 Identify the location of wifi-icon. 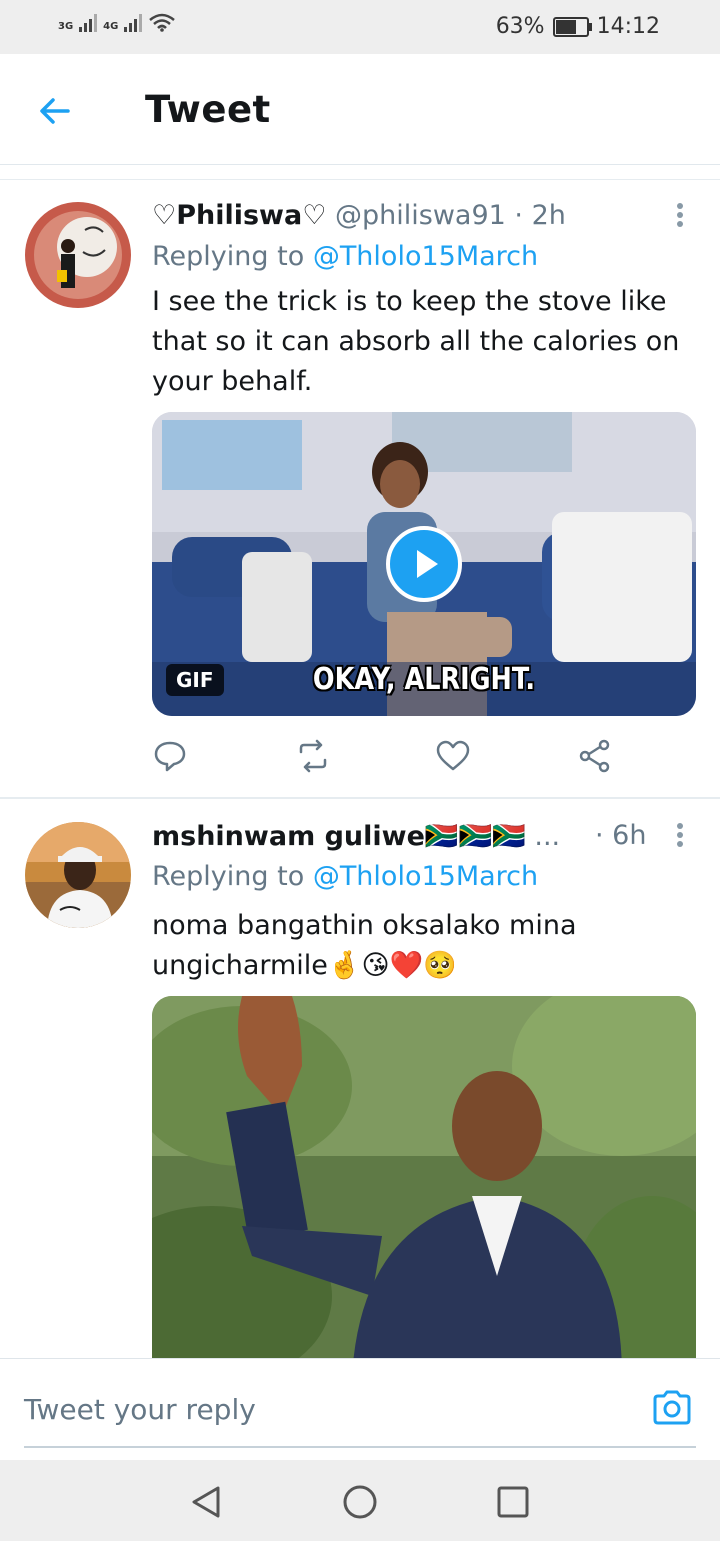
(162, 22).